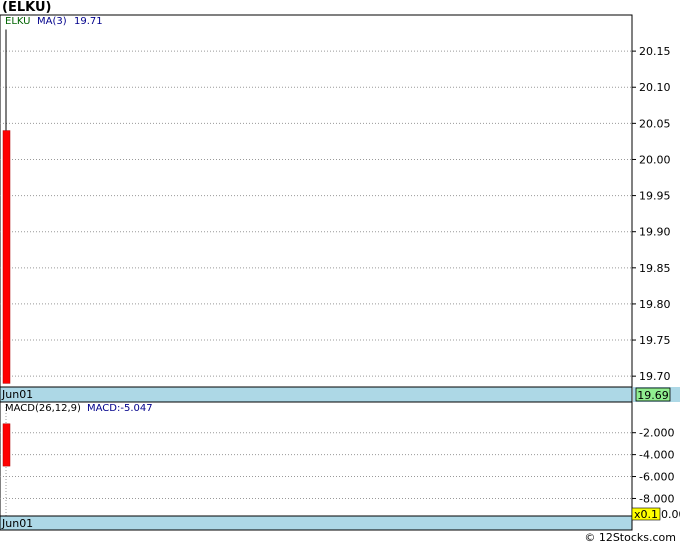 The width and height of the screenshot is (680, 546). Describe the element at coordinates (52, 21) in the screenshot. I see `legend-ma-label: MA(3)` at that location.